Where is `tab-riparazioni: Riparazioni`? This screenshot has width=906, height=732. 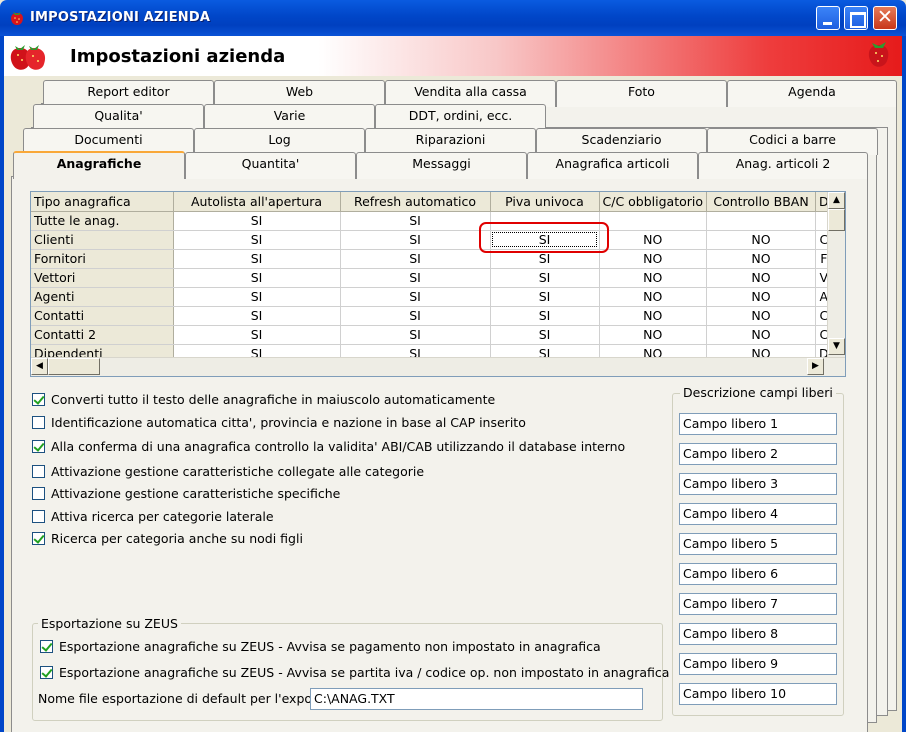
tab-riparazioni: Riparazioni is located at coordinates (450, 141).